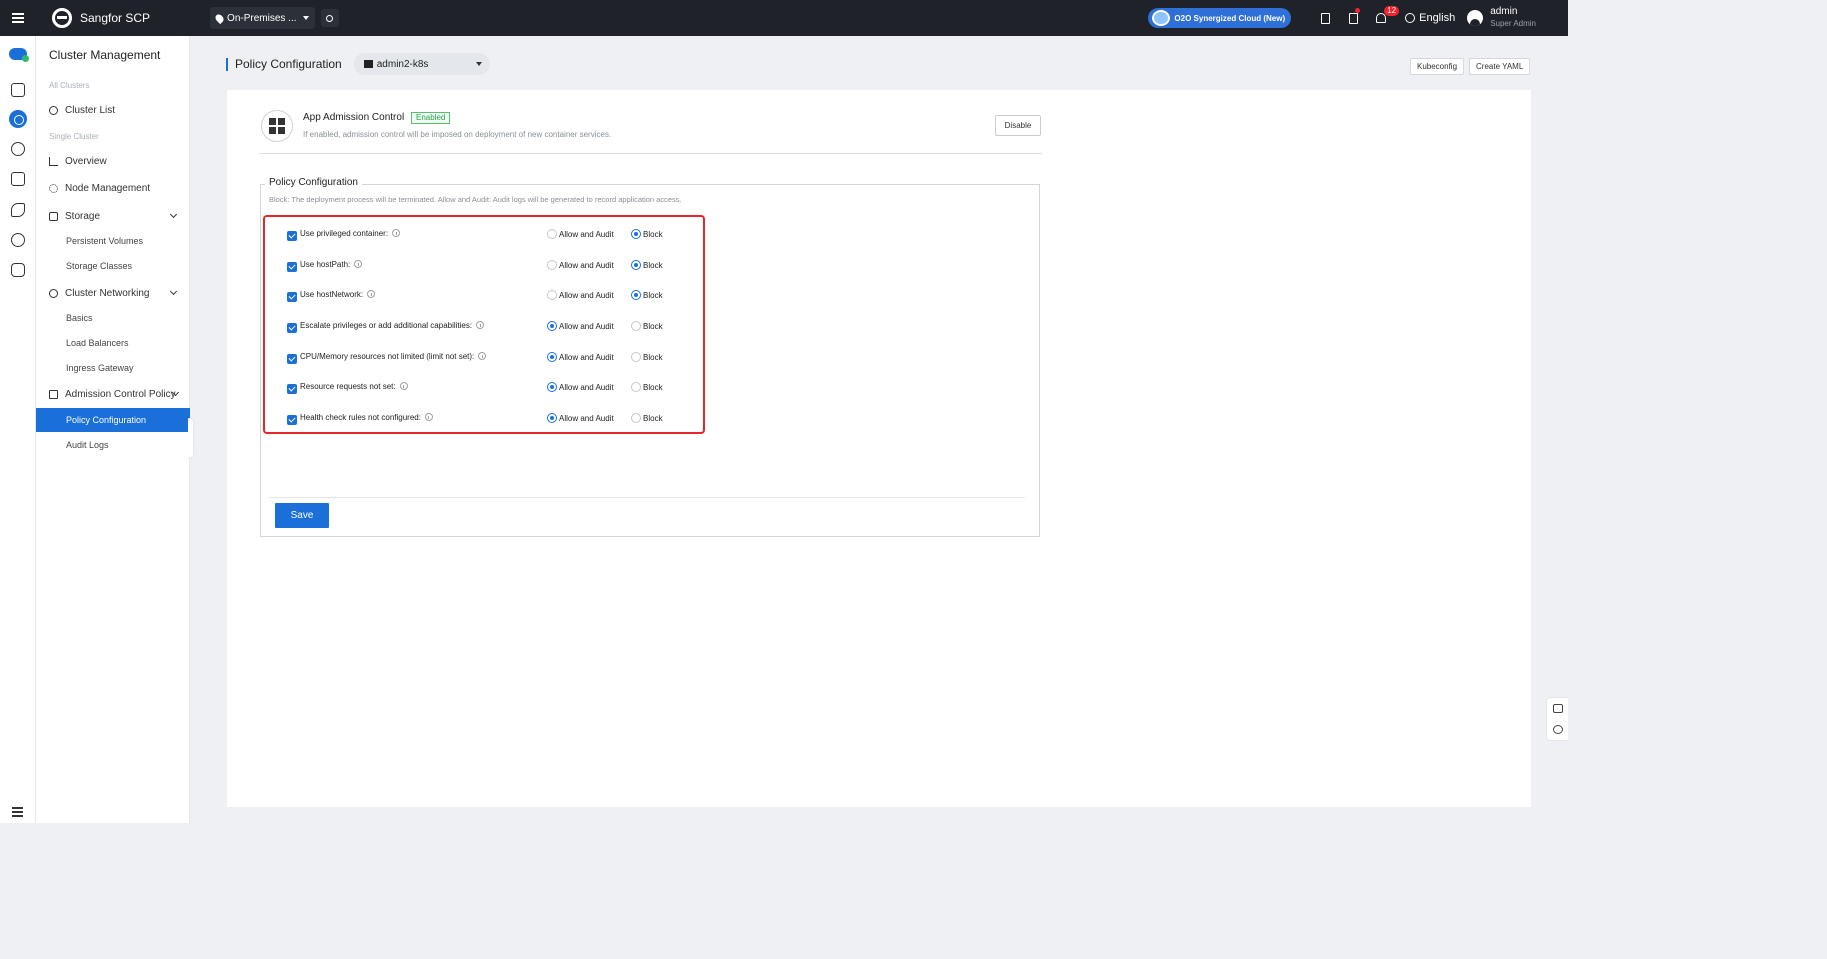  I want to click on cloud-icon, so click(1161, 18).